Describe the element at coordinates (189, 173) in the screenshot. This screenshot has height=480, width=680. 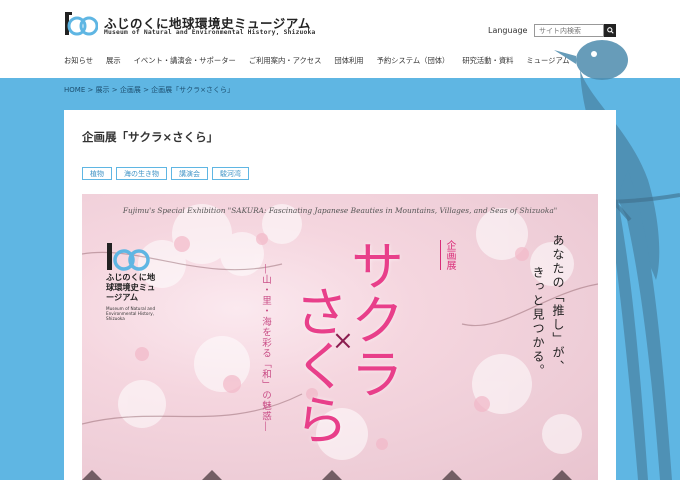
I see `tag-lecture: 講演会` at that location.